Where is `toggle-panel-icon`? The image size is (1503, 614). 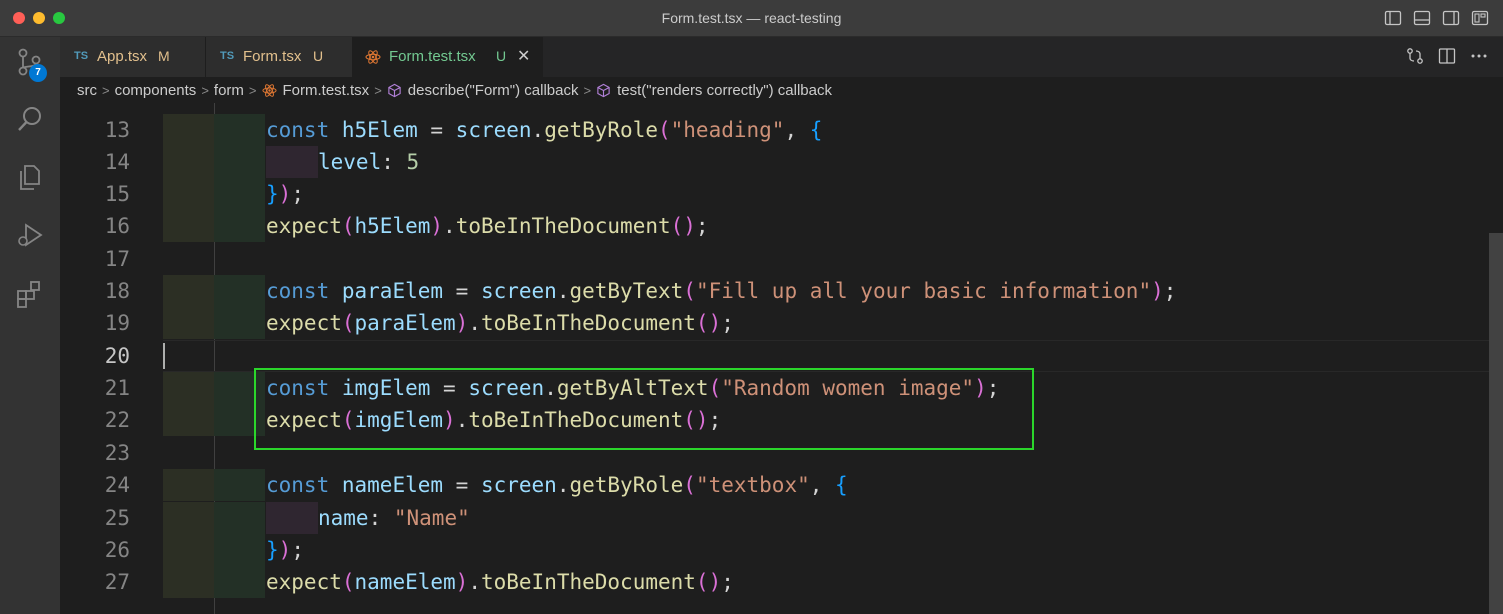
toggle-panel-icon is located at coordinates (1422, 18).